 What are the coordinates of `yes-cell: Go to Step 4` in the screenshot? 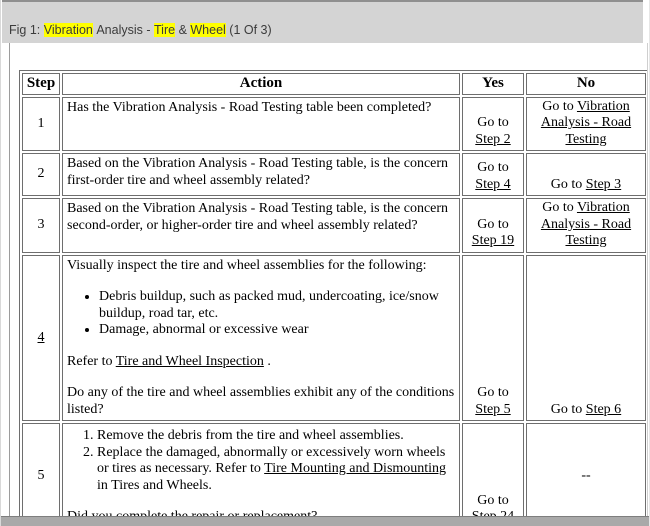 It's located at (493, 175).